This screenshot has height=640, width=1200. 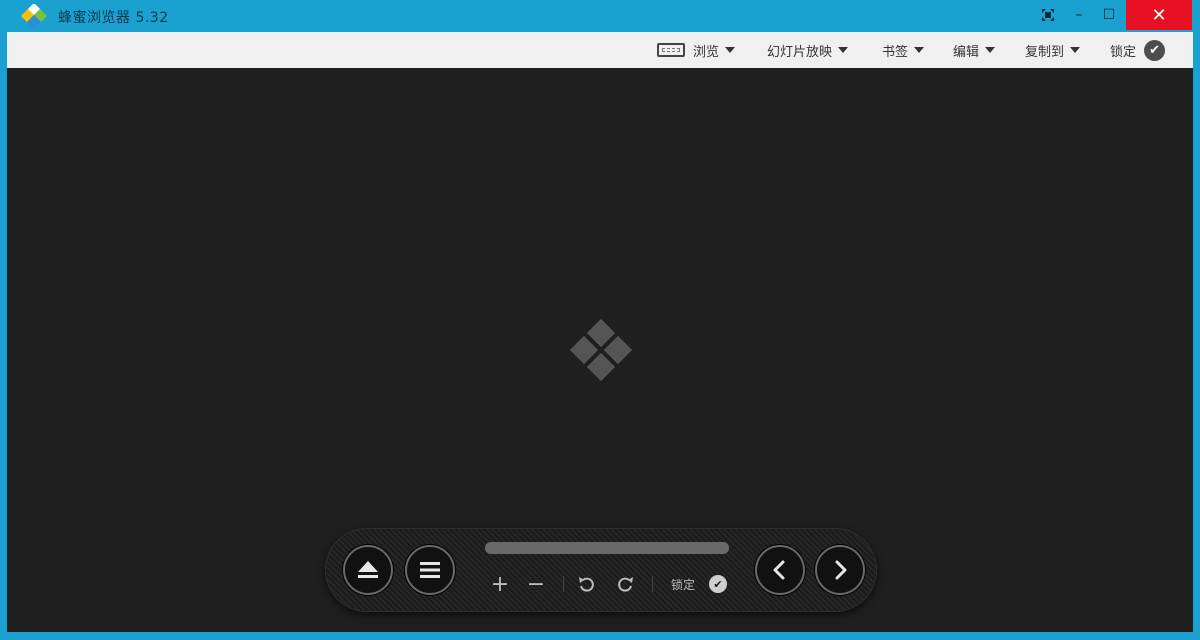 I want to click on app-title: 蜂蜜浏览器 5.32, so click(x=113, y=18).